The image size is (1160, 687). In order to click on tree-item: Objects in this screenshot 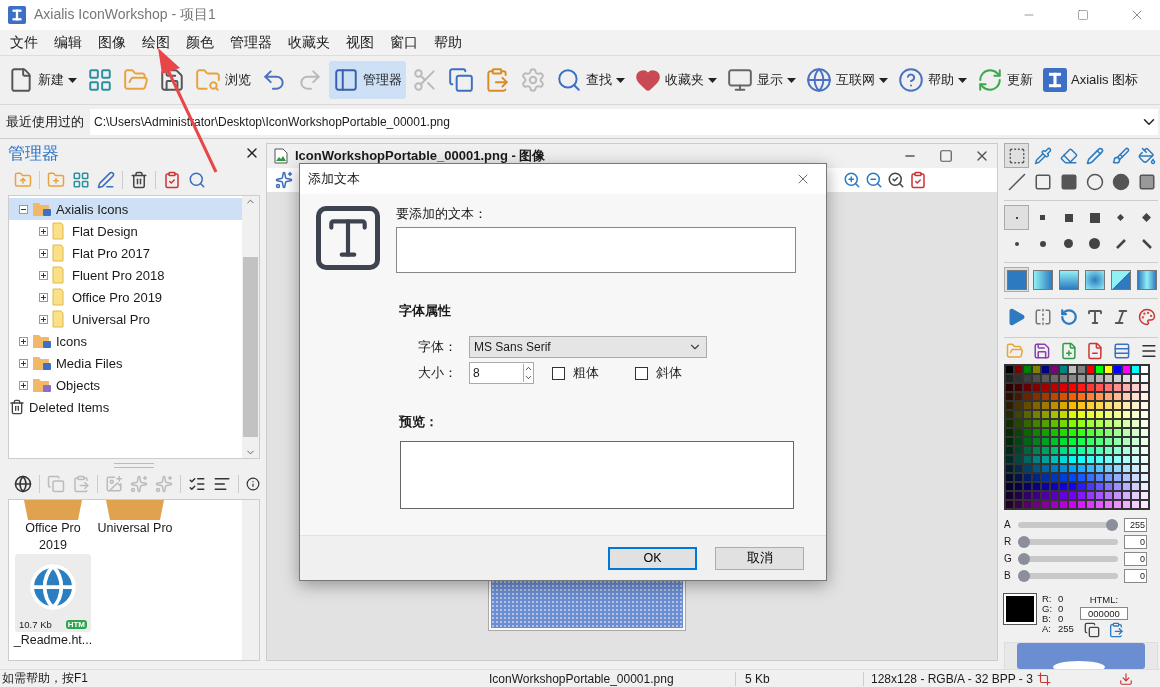, I will do `click(125, 385)`.